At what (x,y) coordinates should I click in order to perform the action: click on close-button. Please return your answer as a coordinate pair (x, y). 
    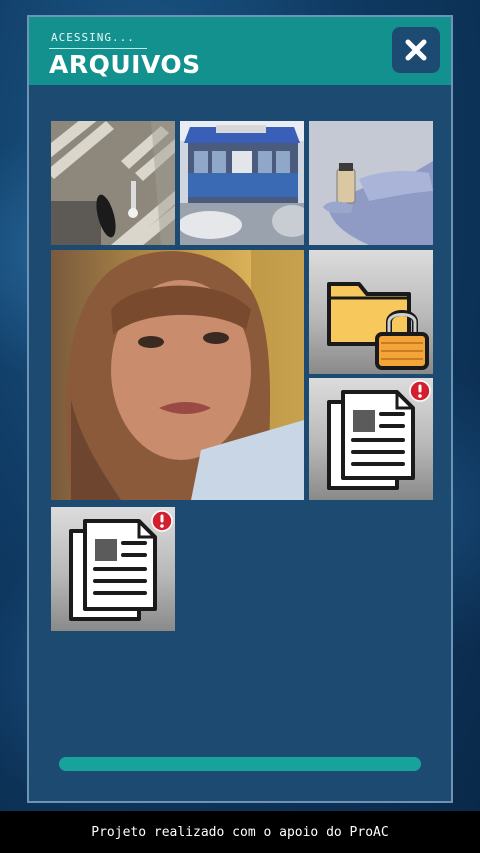
    Looking at the image, I should click on (416, 50).